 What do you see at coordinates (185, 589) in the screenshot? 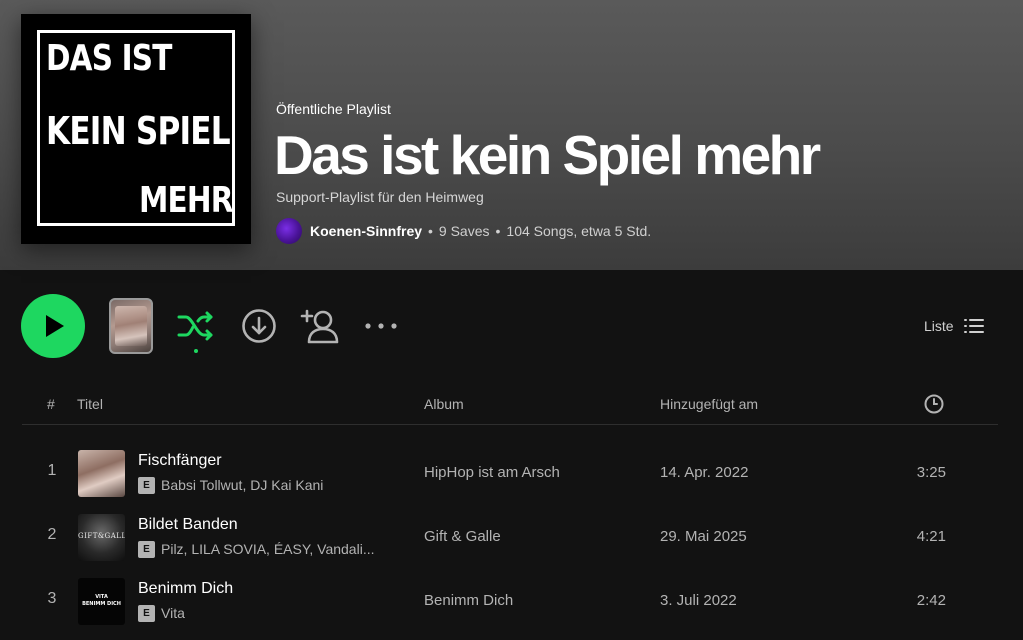
I see `track-title: Benimm Dich` at bounding box center [185, 589].